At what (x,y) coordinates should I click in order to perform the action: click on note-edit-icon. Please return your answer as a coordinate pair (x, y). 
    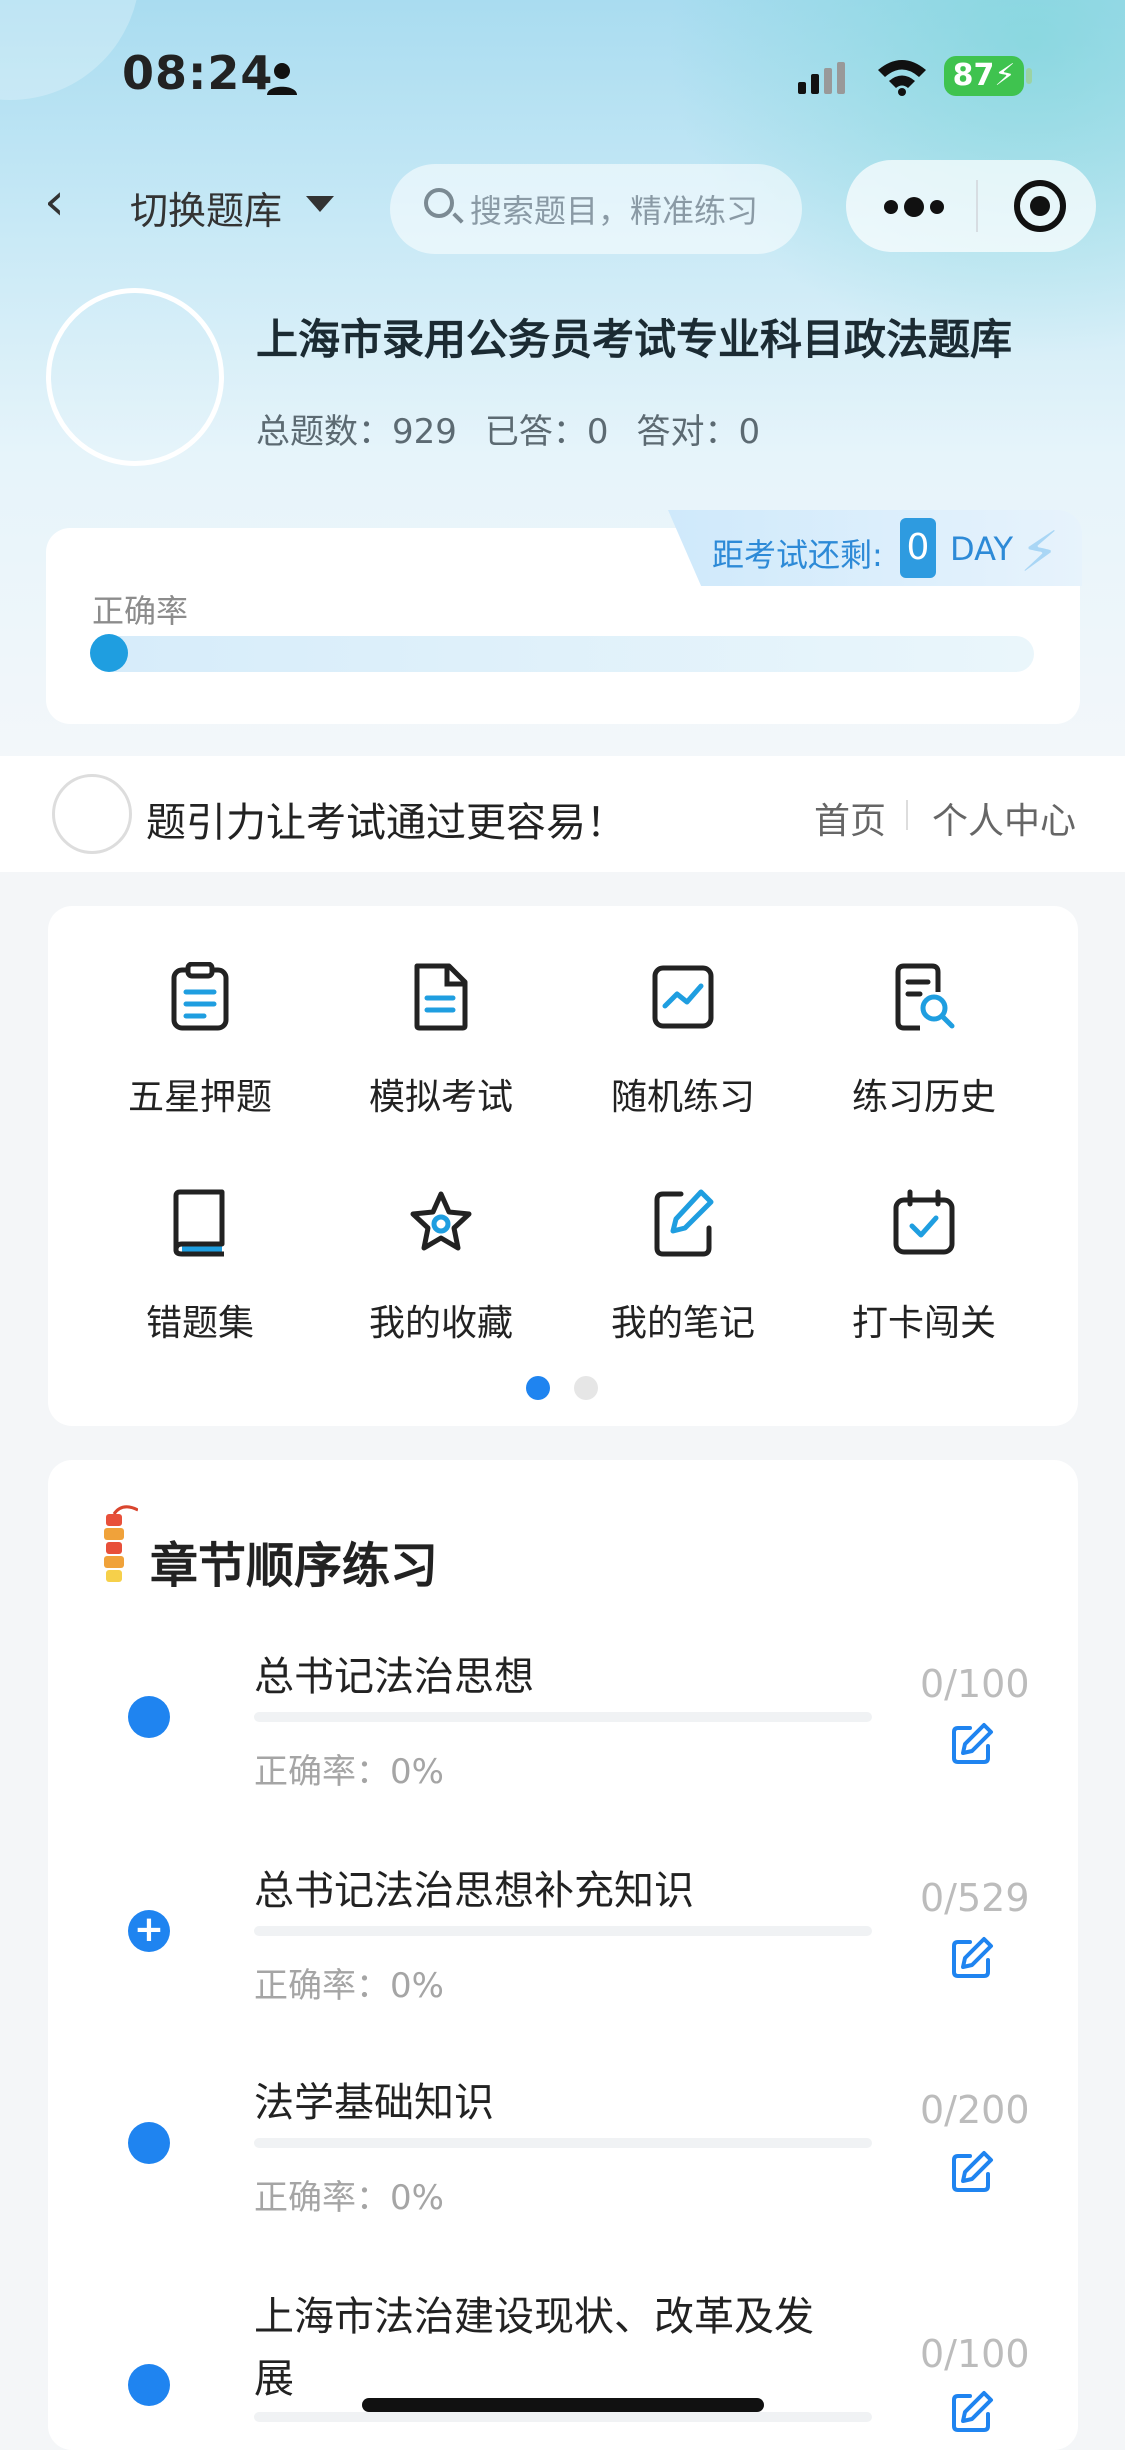
    Looking at the image, I should click on (684, 1223).